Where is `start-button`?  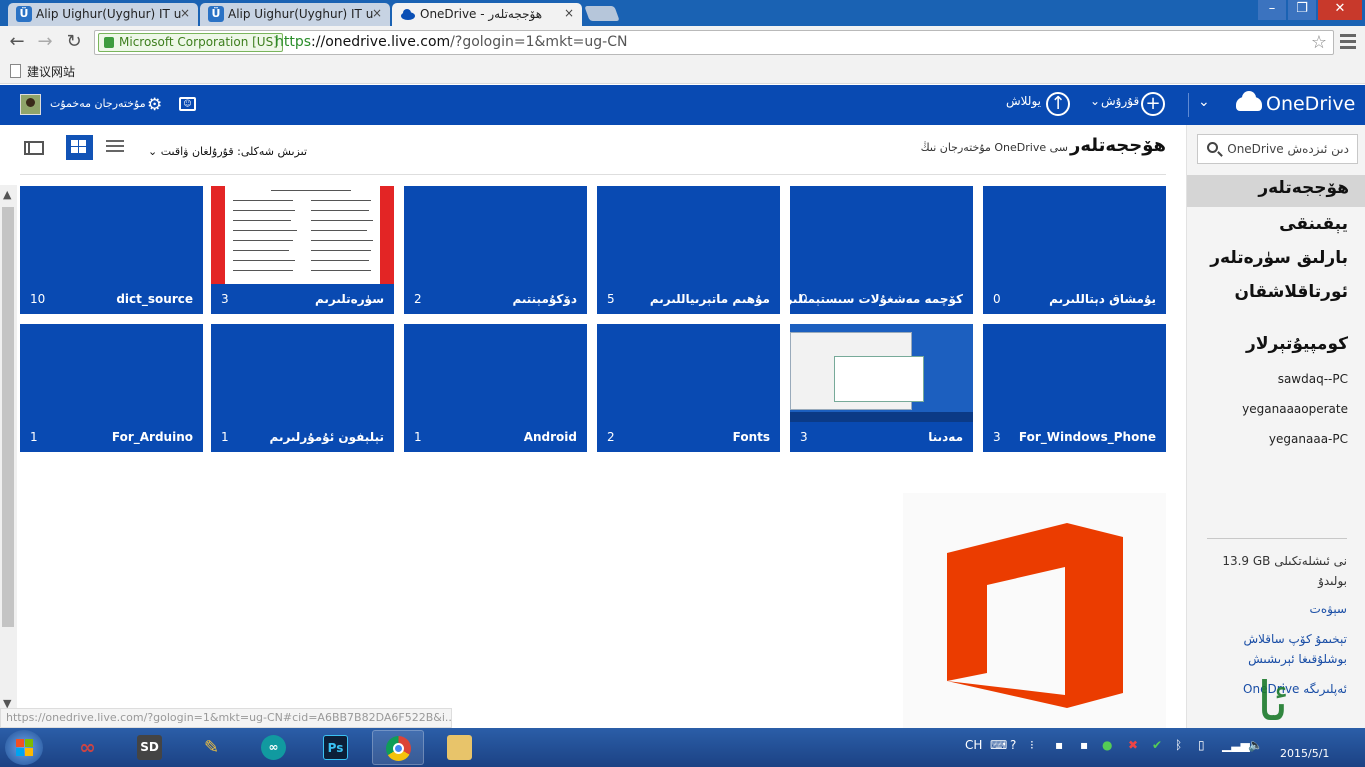 start-button is located at coordinates (24, 747).